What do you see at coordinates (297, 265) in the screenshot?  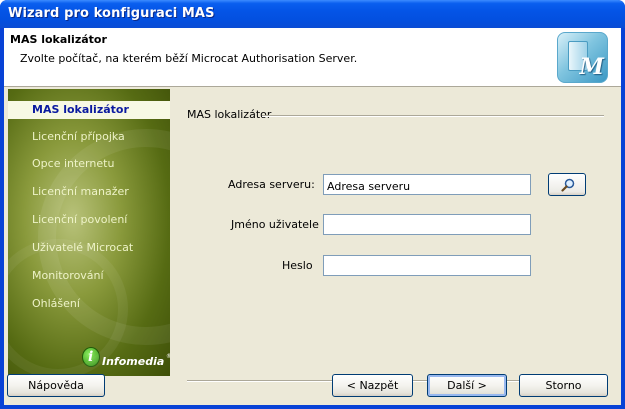 I see `password-label: Heslo` at bounding box center [297, 265].